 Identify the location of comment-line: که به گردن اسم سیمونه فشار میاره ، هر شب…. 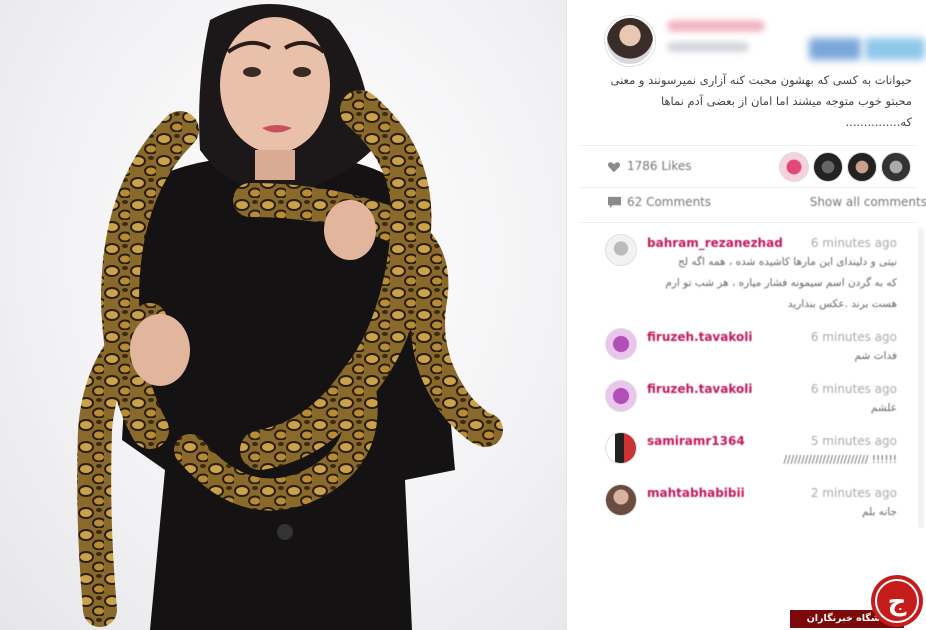
(781, 283).